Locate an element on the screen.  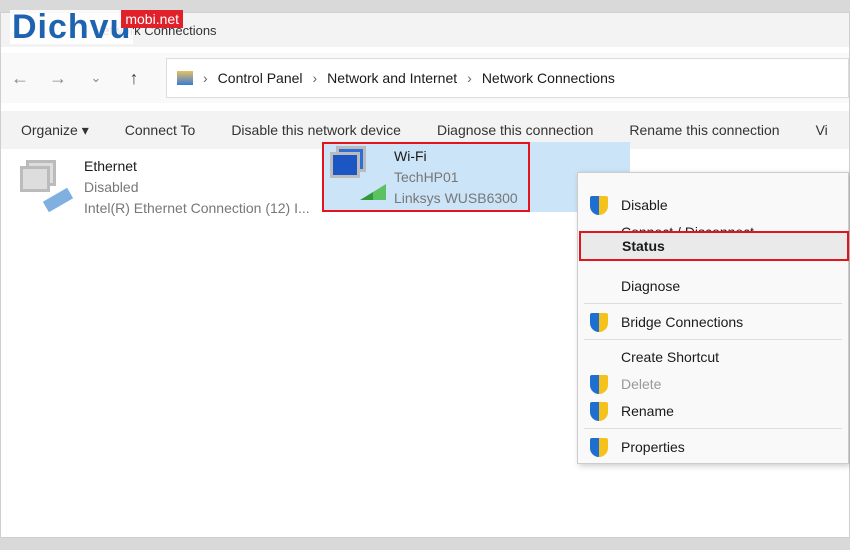
menu-delete: Delete is located at coordinates (713, 384).